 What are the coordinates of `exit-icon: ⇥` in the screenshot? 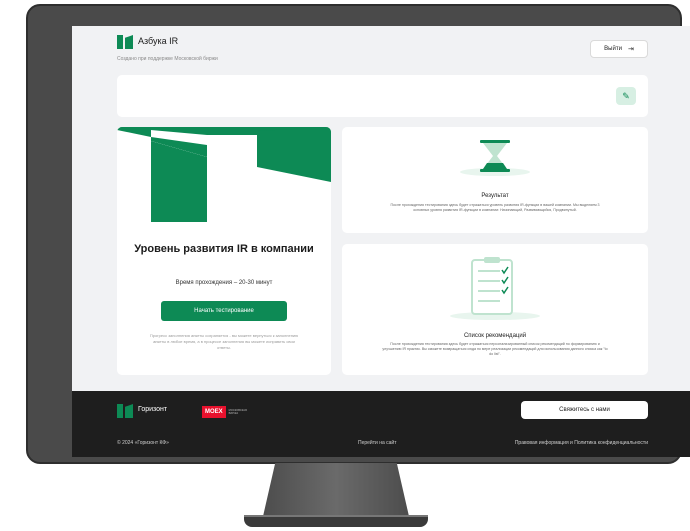 It's located at (630, 49).